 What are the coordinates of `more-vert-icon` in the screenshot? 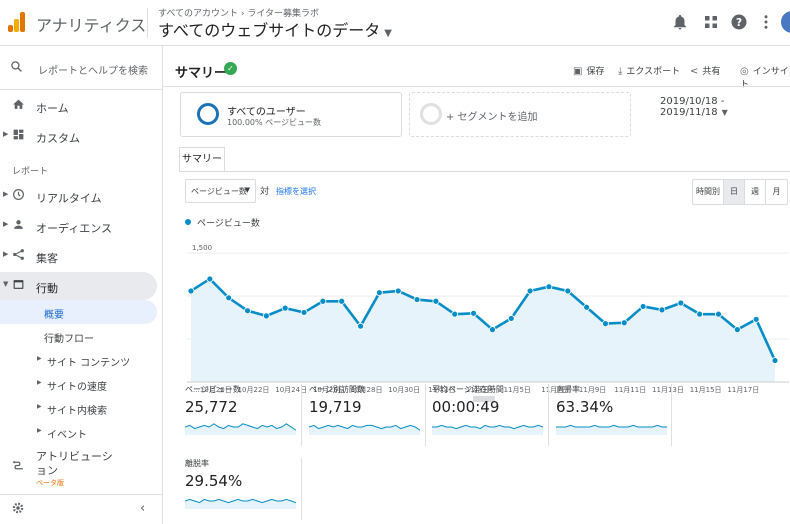 It's located at (766, 22).